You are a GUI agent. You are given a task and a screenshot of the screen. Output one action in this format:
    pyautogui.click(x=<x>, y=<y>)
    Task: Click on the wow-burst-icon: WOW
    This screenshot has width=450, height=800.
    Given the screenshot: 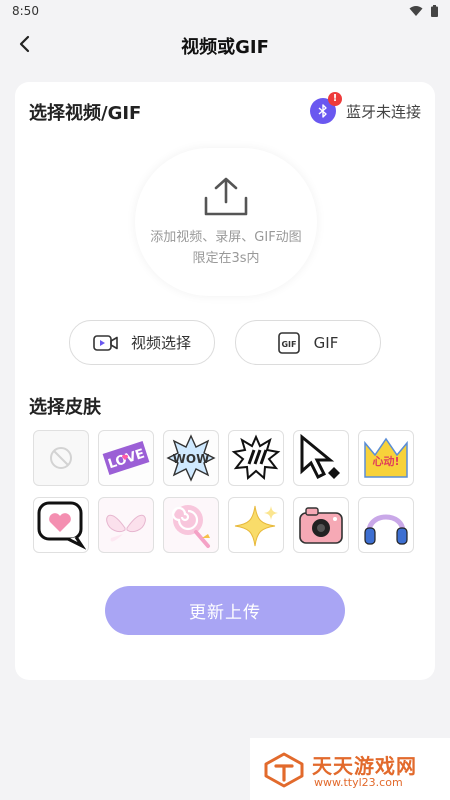 What is the action you would take?
    pyautogui.click(x=191, y=458)
    